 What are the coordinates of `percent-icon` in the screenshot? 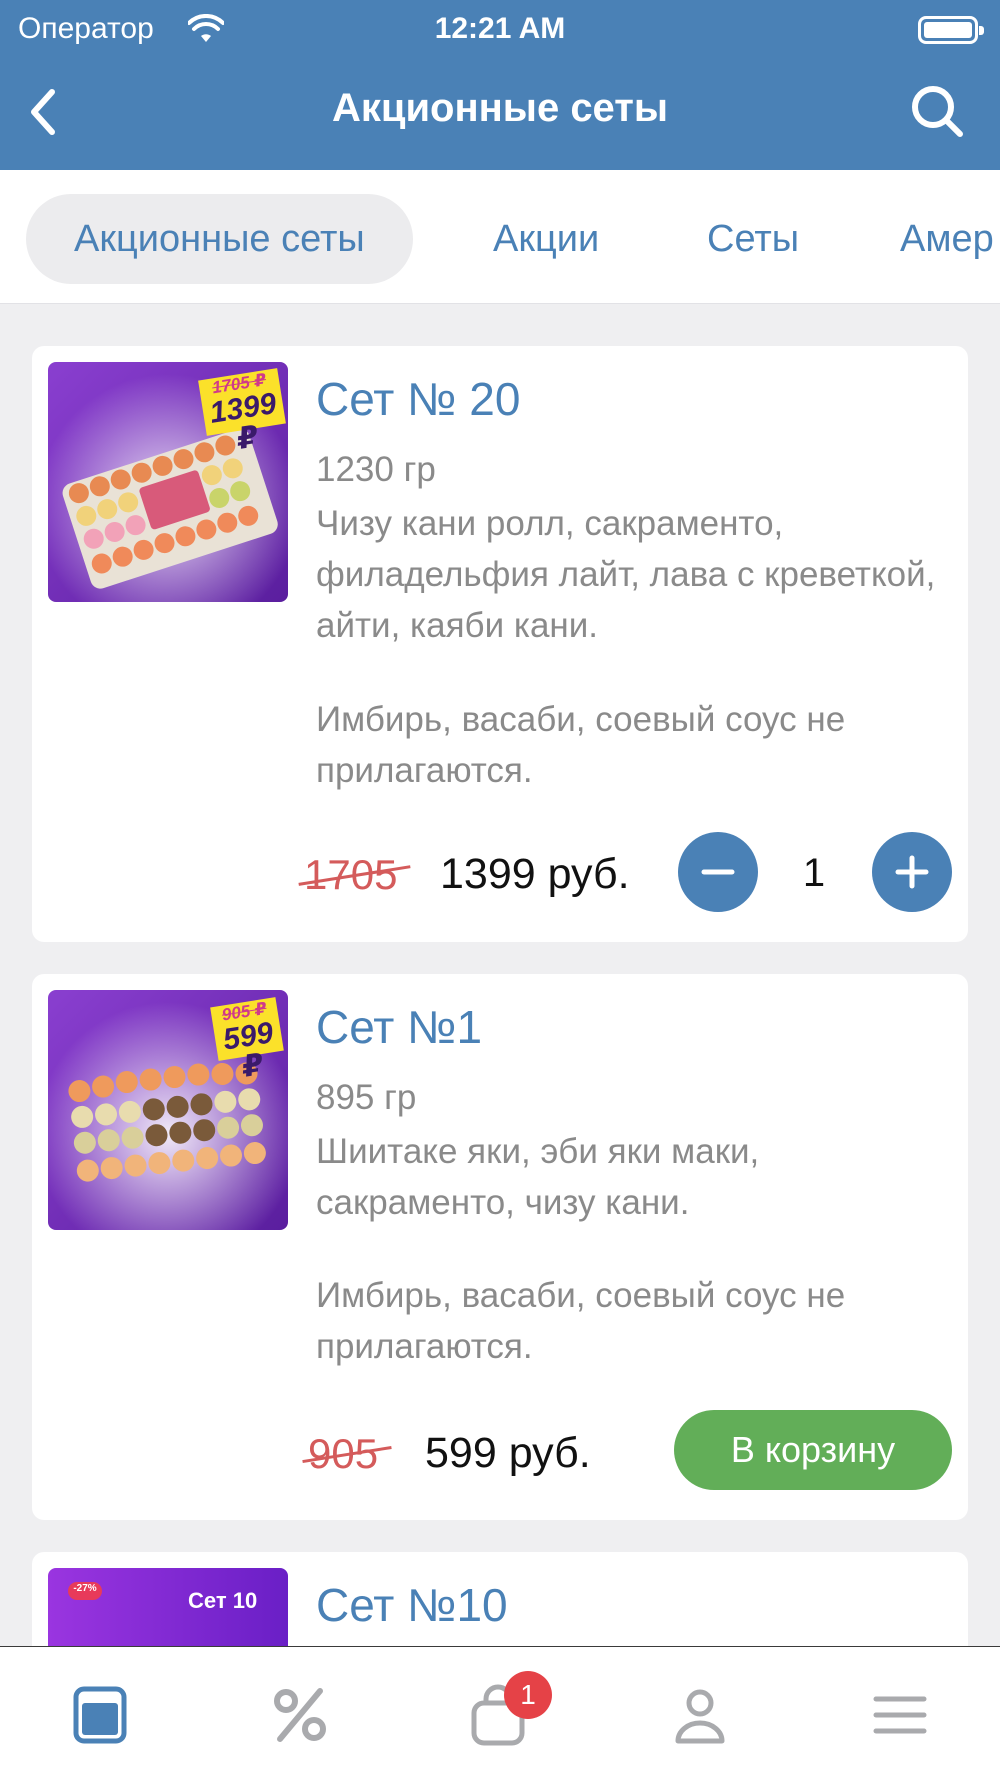 It's located at (300, 1715).